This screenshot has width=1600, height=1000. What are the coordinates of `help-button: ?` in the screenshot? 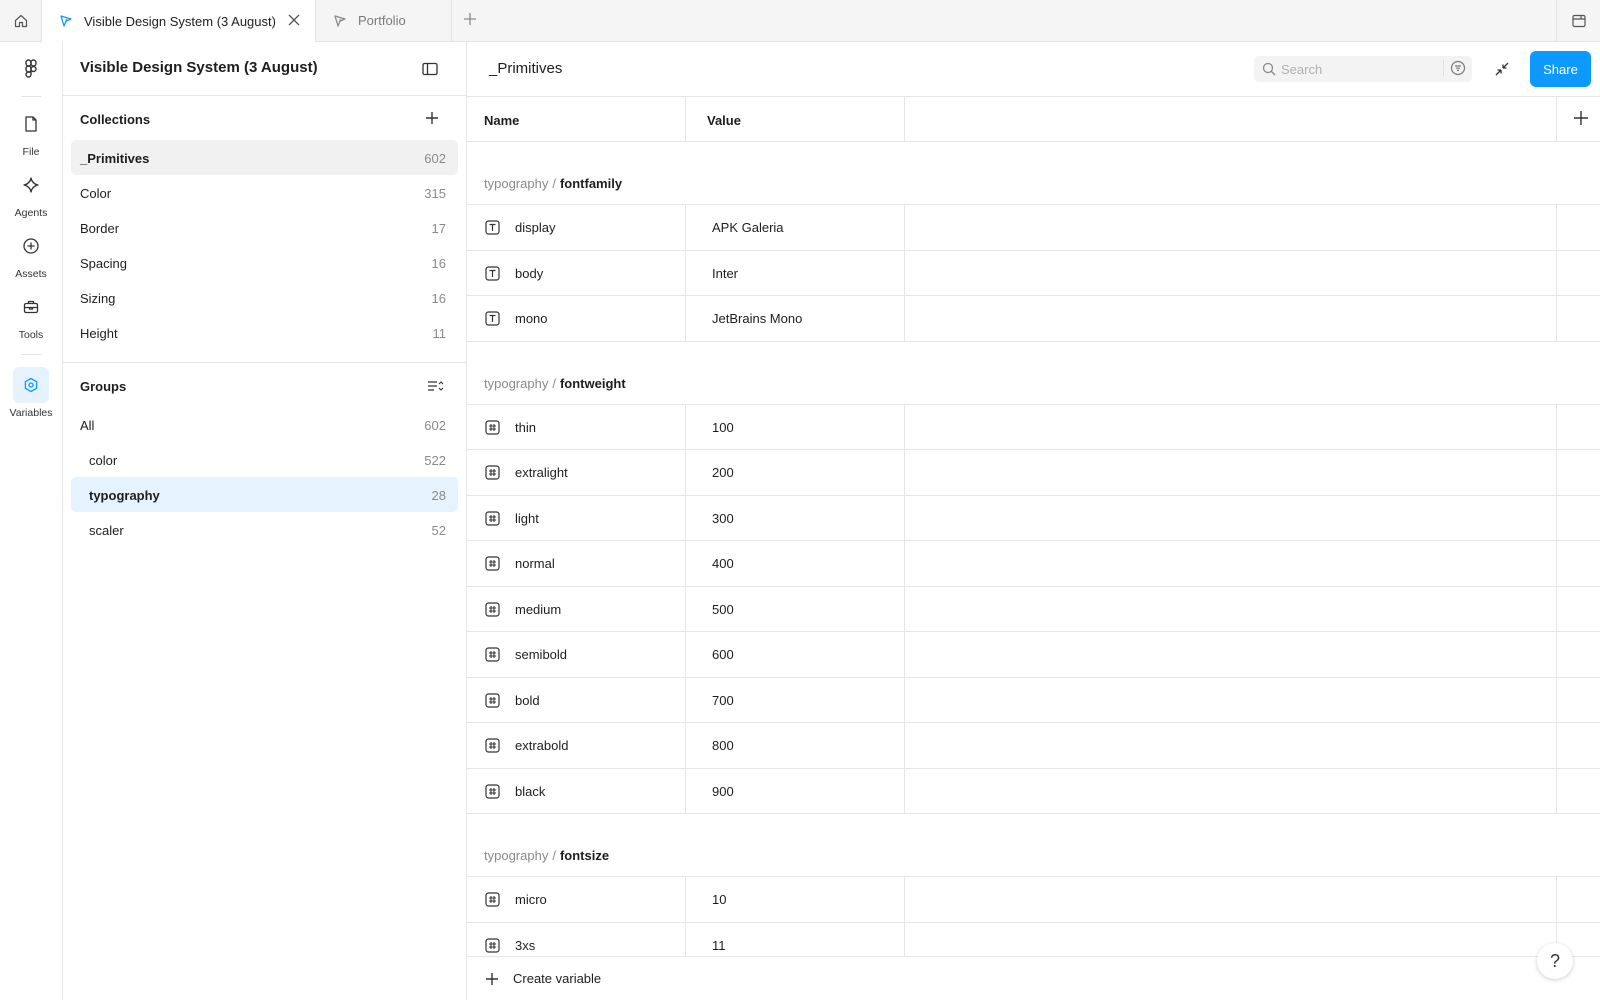 It's located at (1555, 961).